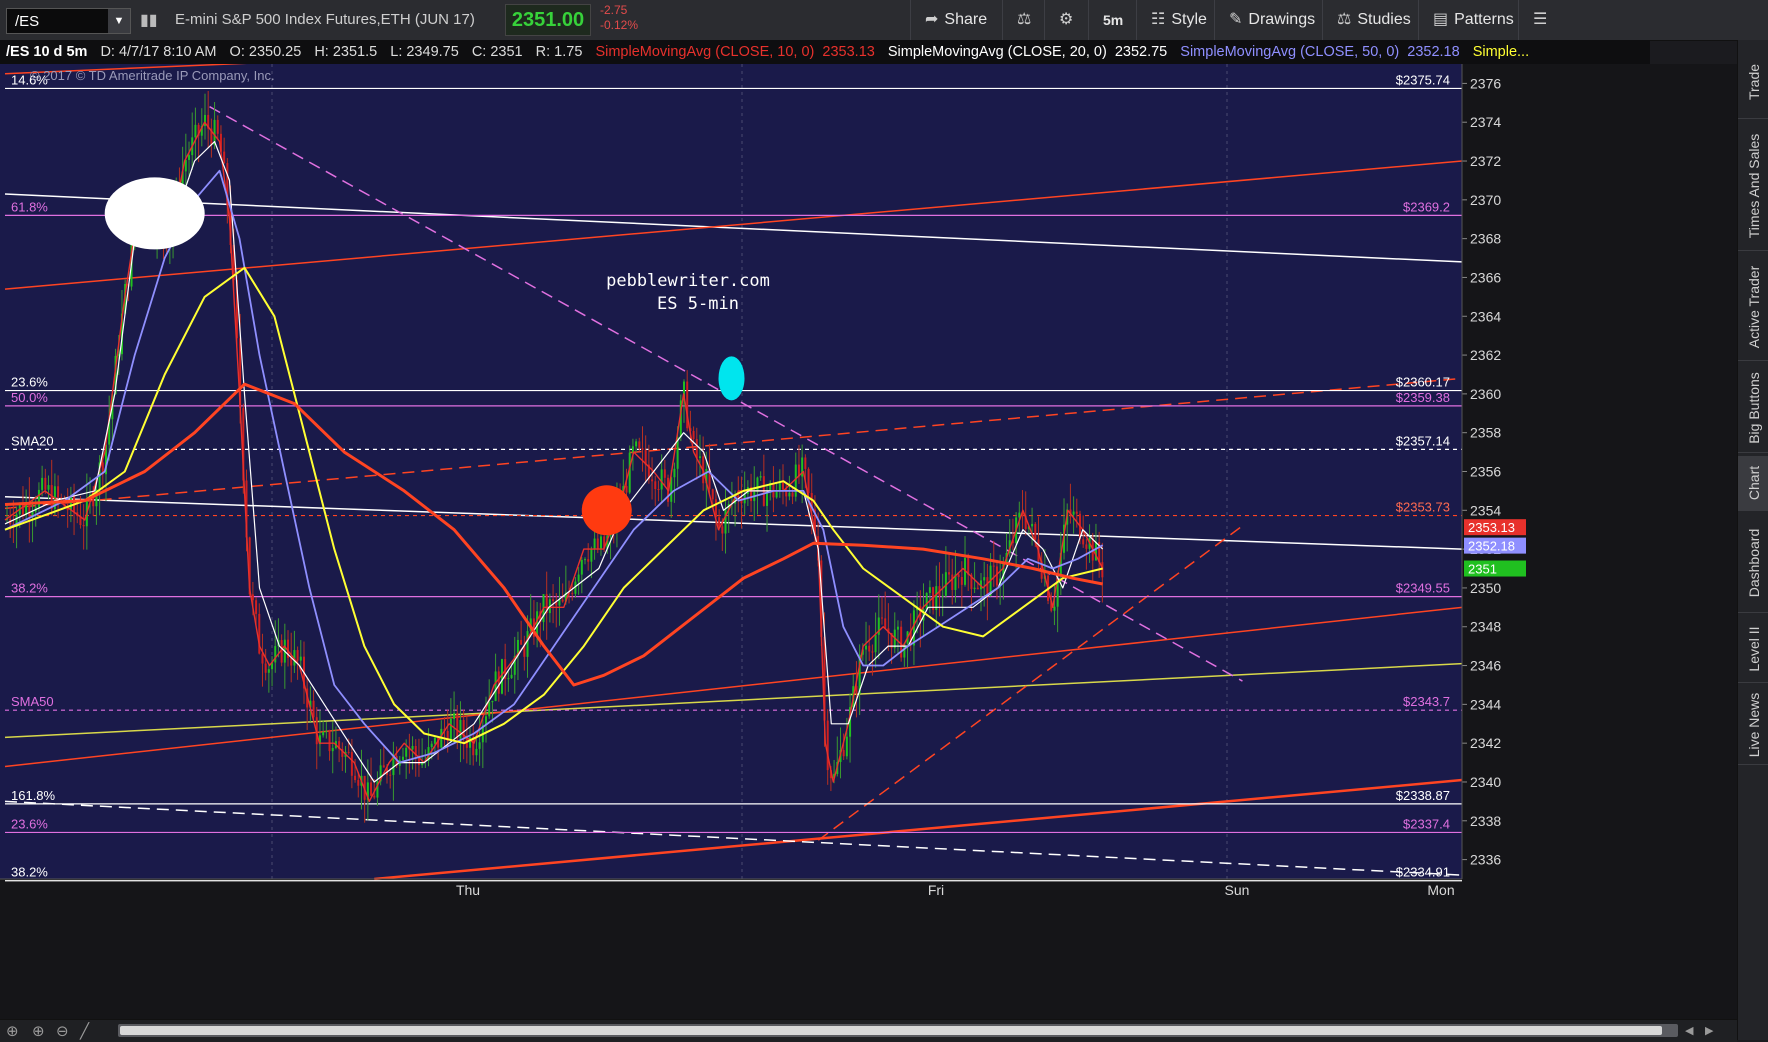 The height and width of the screenshot is (1042, 1768). What do you see at coordinates (1023, 20) in the screenshot?
I see `flask-button: ⚖` at bounding box center [1023, 20].